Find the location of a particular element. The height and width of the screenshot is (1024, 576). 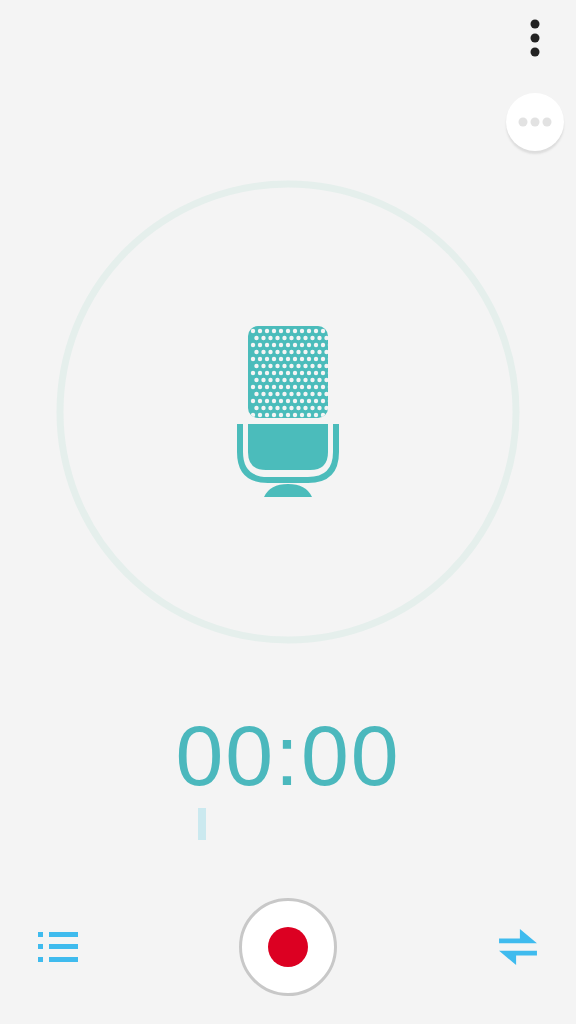

record-icon is located at coordinates (288, 947).